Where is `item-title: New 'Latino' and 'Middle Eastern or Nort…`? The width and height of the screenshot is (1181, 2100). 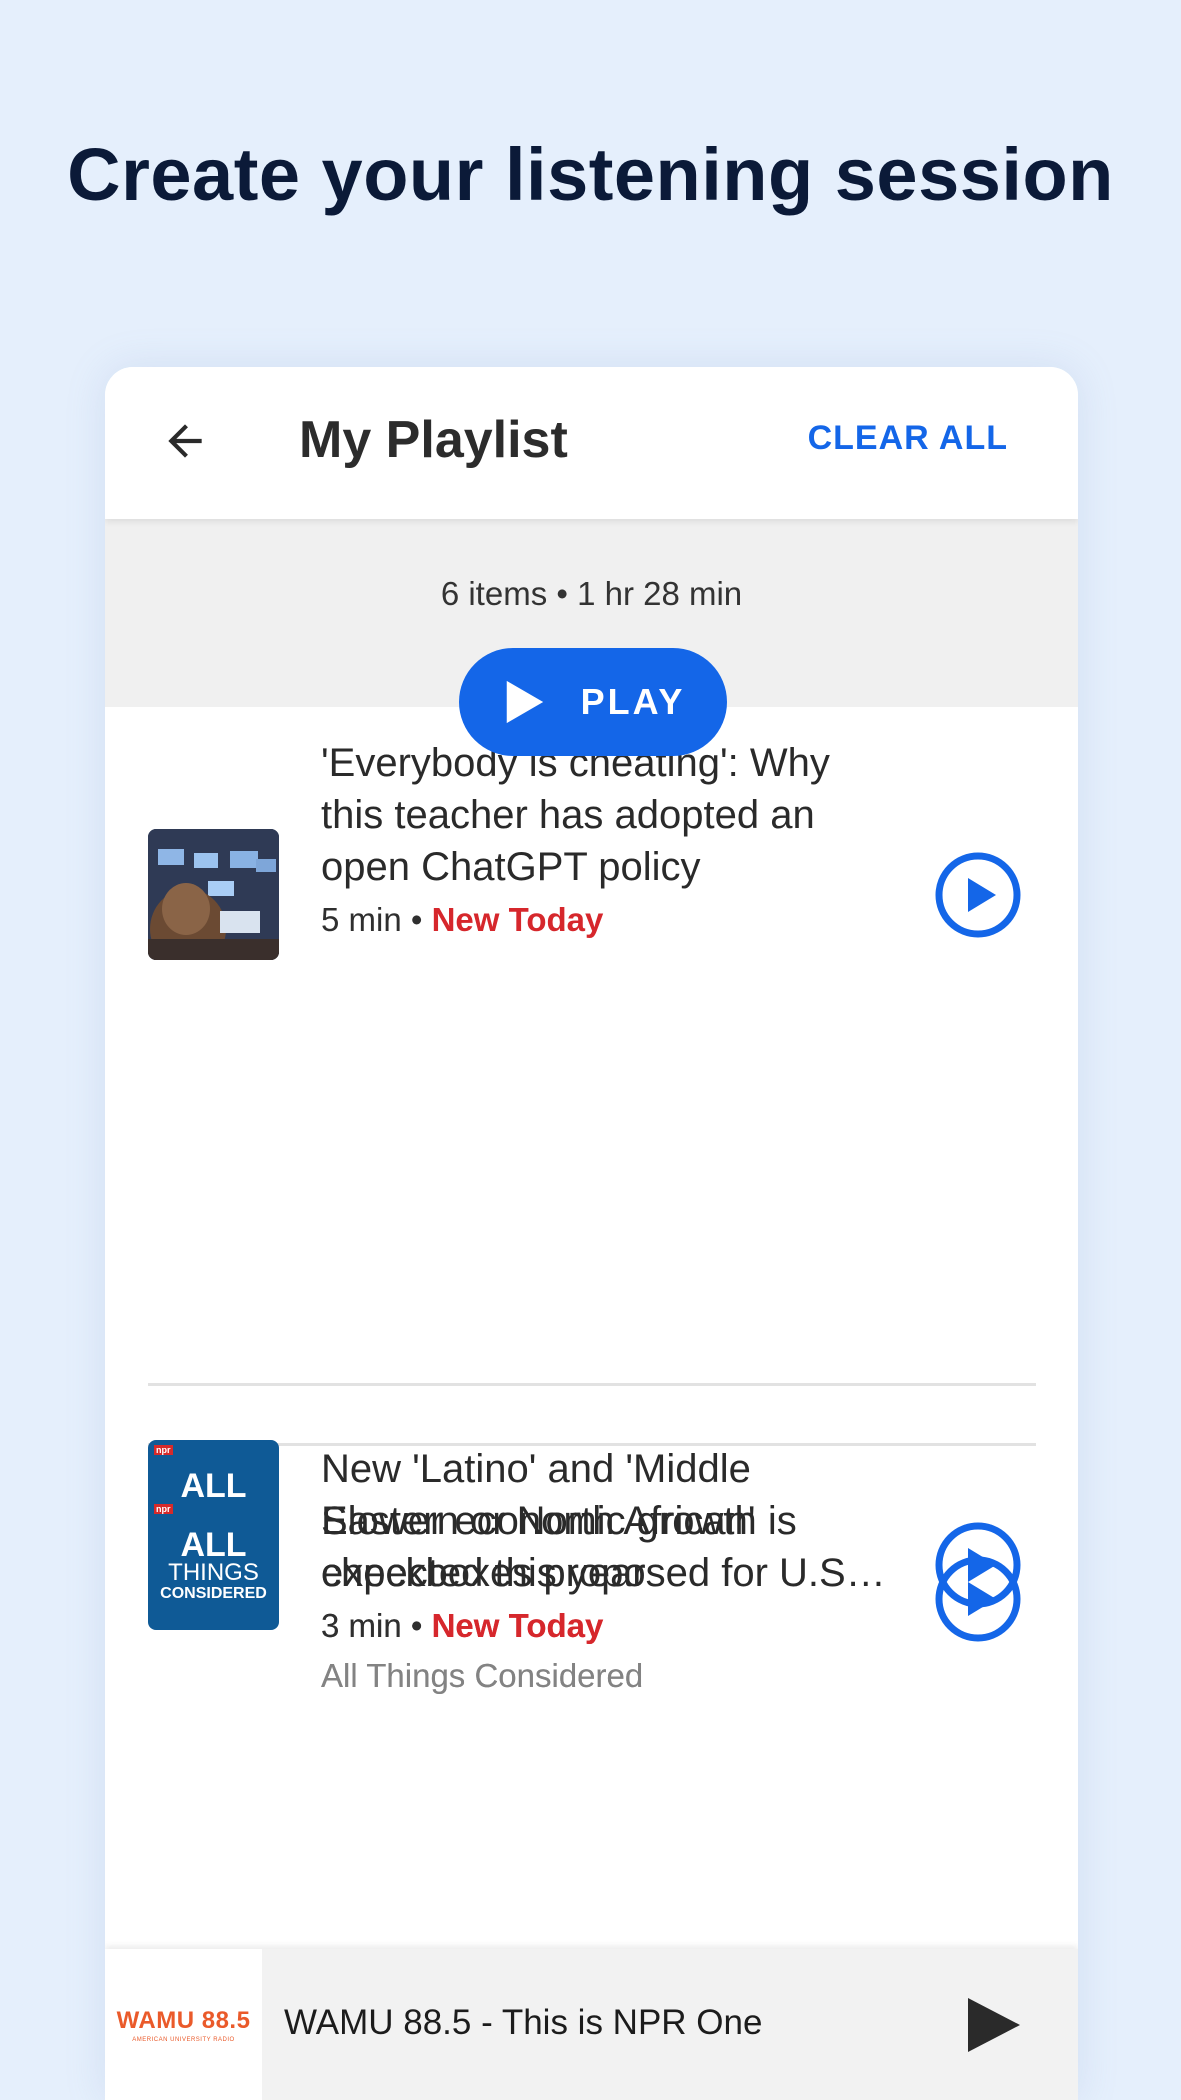
item-title: New 'Latino' and 'Middle Eastern or Nort… is located at coordinates (589, 1521).